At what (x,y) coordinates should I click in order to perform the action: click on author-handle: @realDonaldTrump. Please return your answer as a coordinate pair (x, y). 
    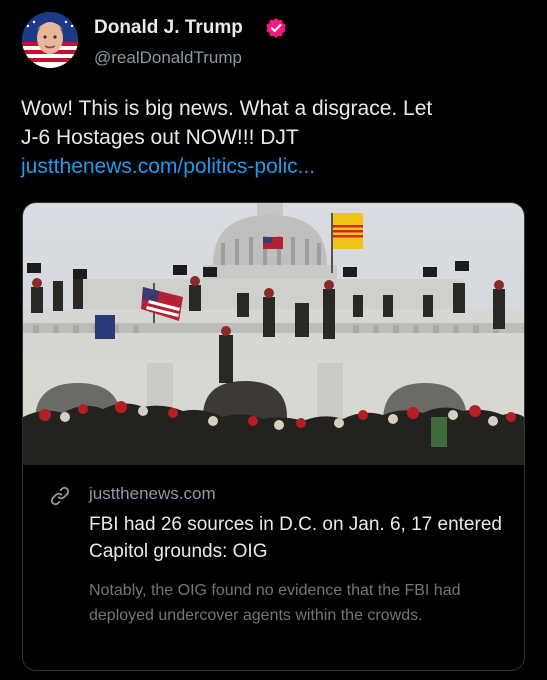
    Looking at the image, I should click on (168, 58).